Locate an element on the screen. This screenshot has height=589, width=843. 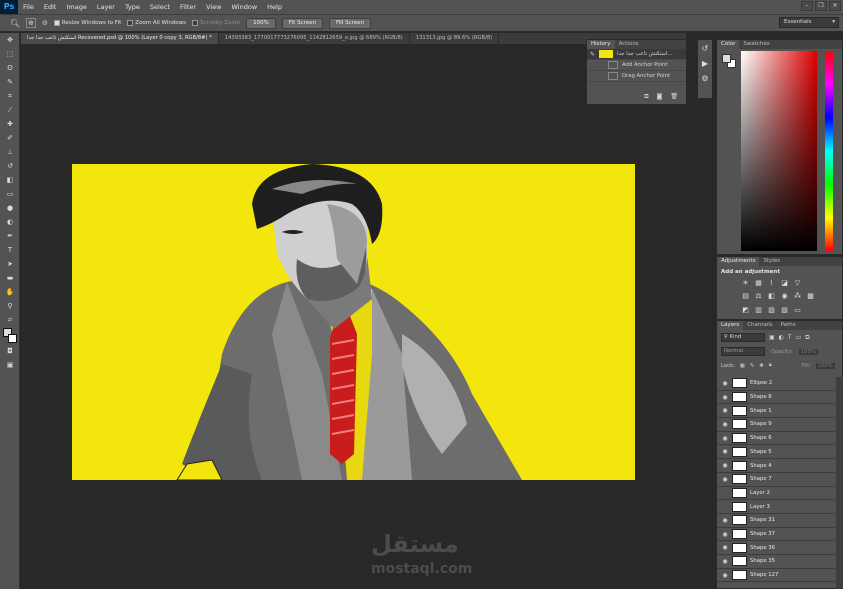
tab-history: History is located at coordinates (601, 44).